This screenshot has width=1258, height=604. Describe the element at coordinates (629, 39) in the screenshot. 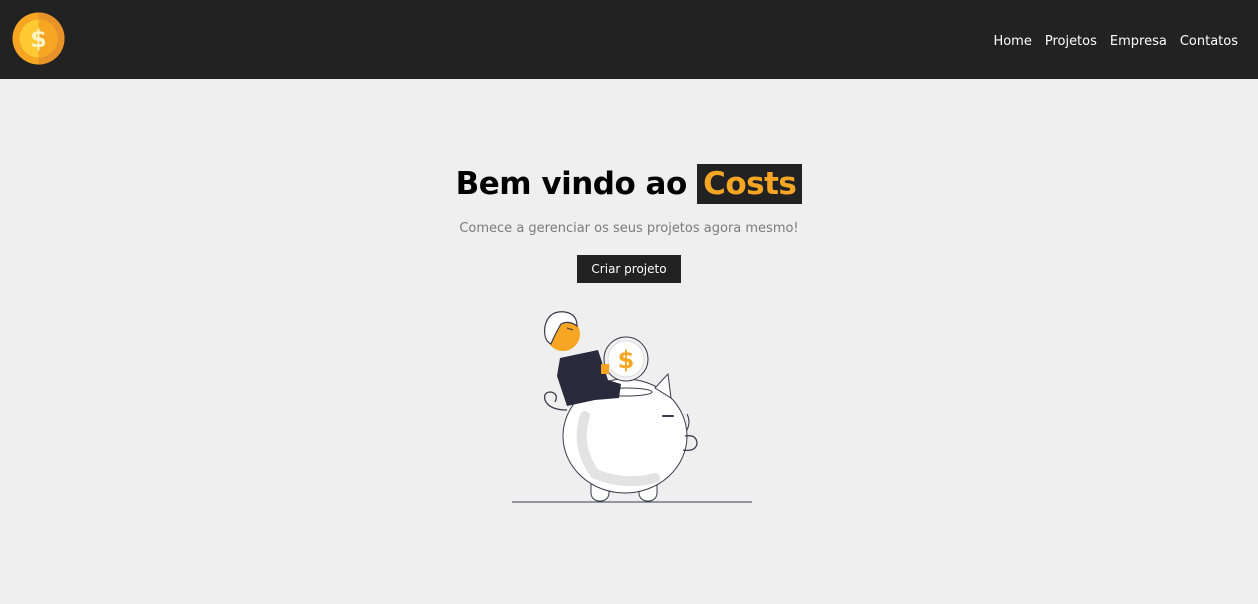

I see `navbar: $ Home Projetos Empresa Contatos` at that location.